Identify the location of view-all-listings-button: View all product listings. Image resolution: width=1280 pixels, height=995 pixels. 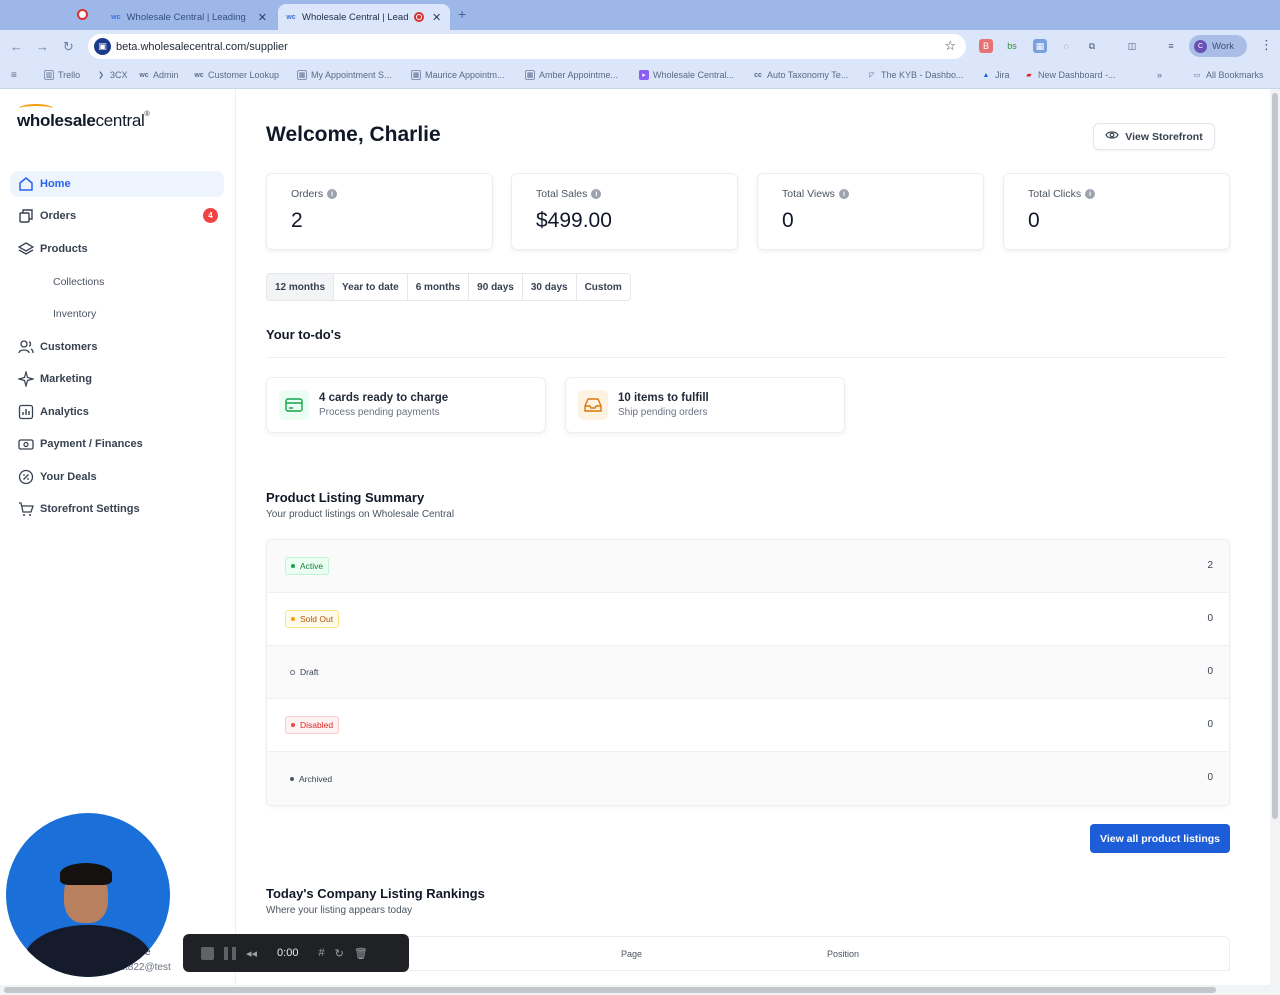
(1160, 838).